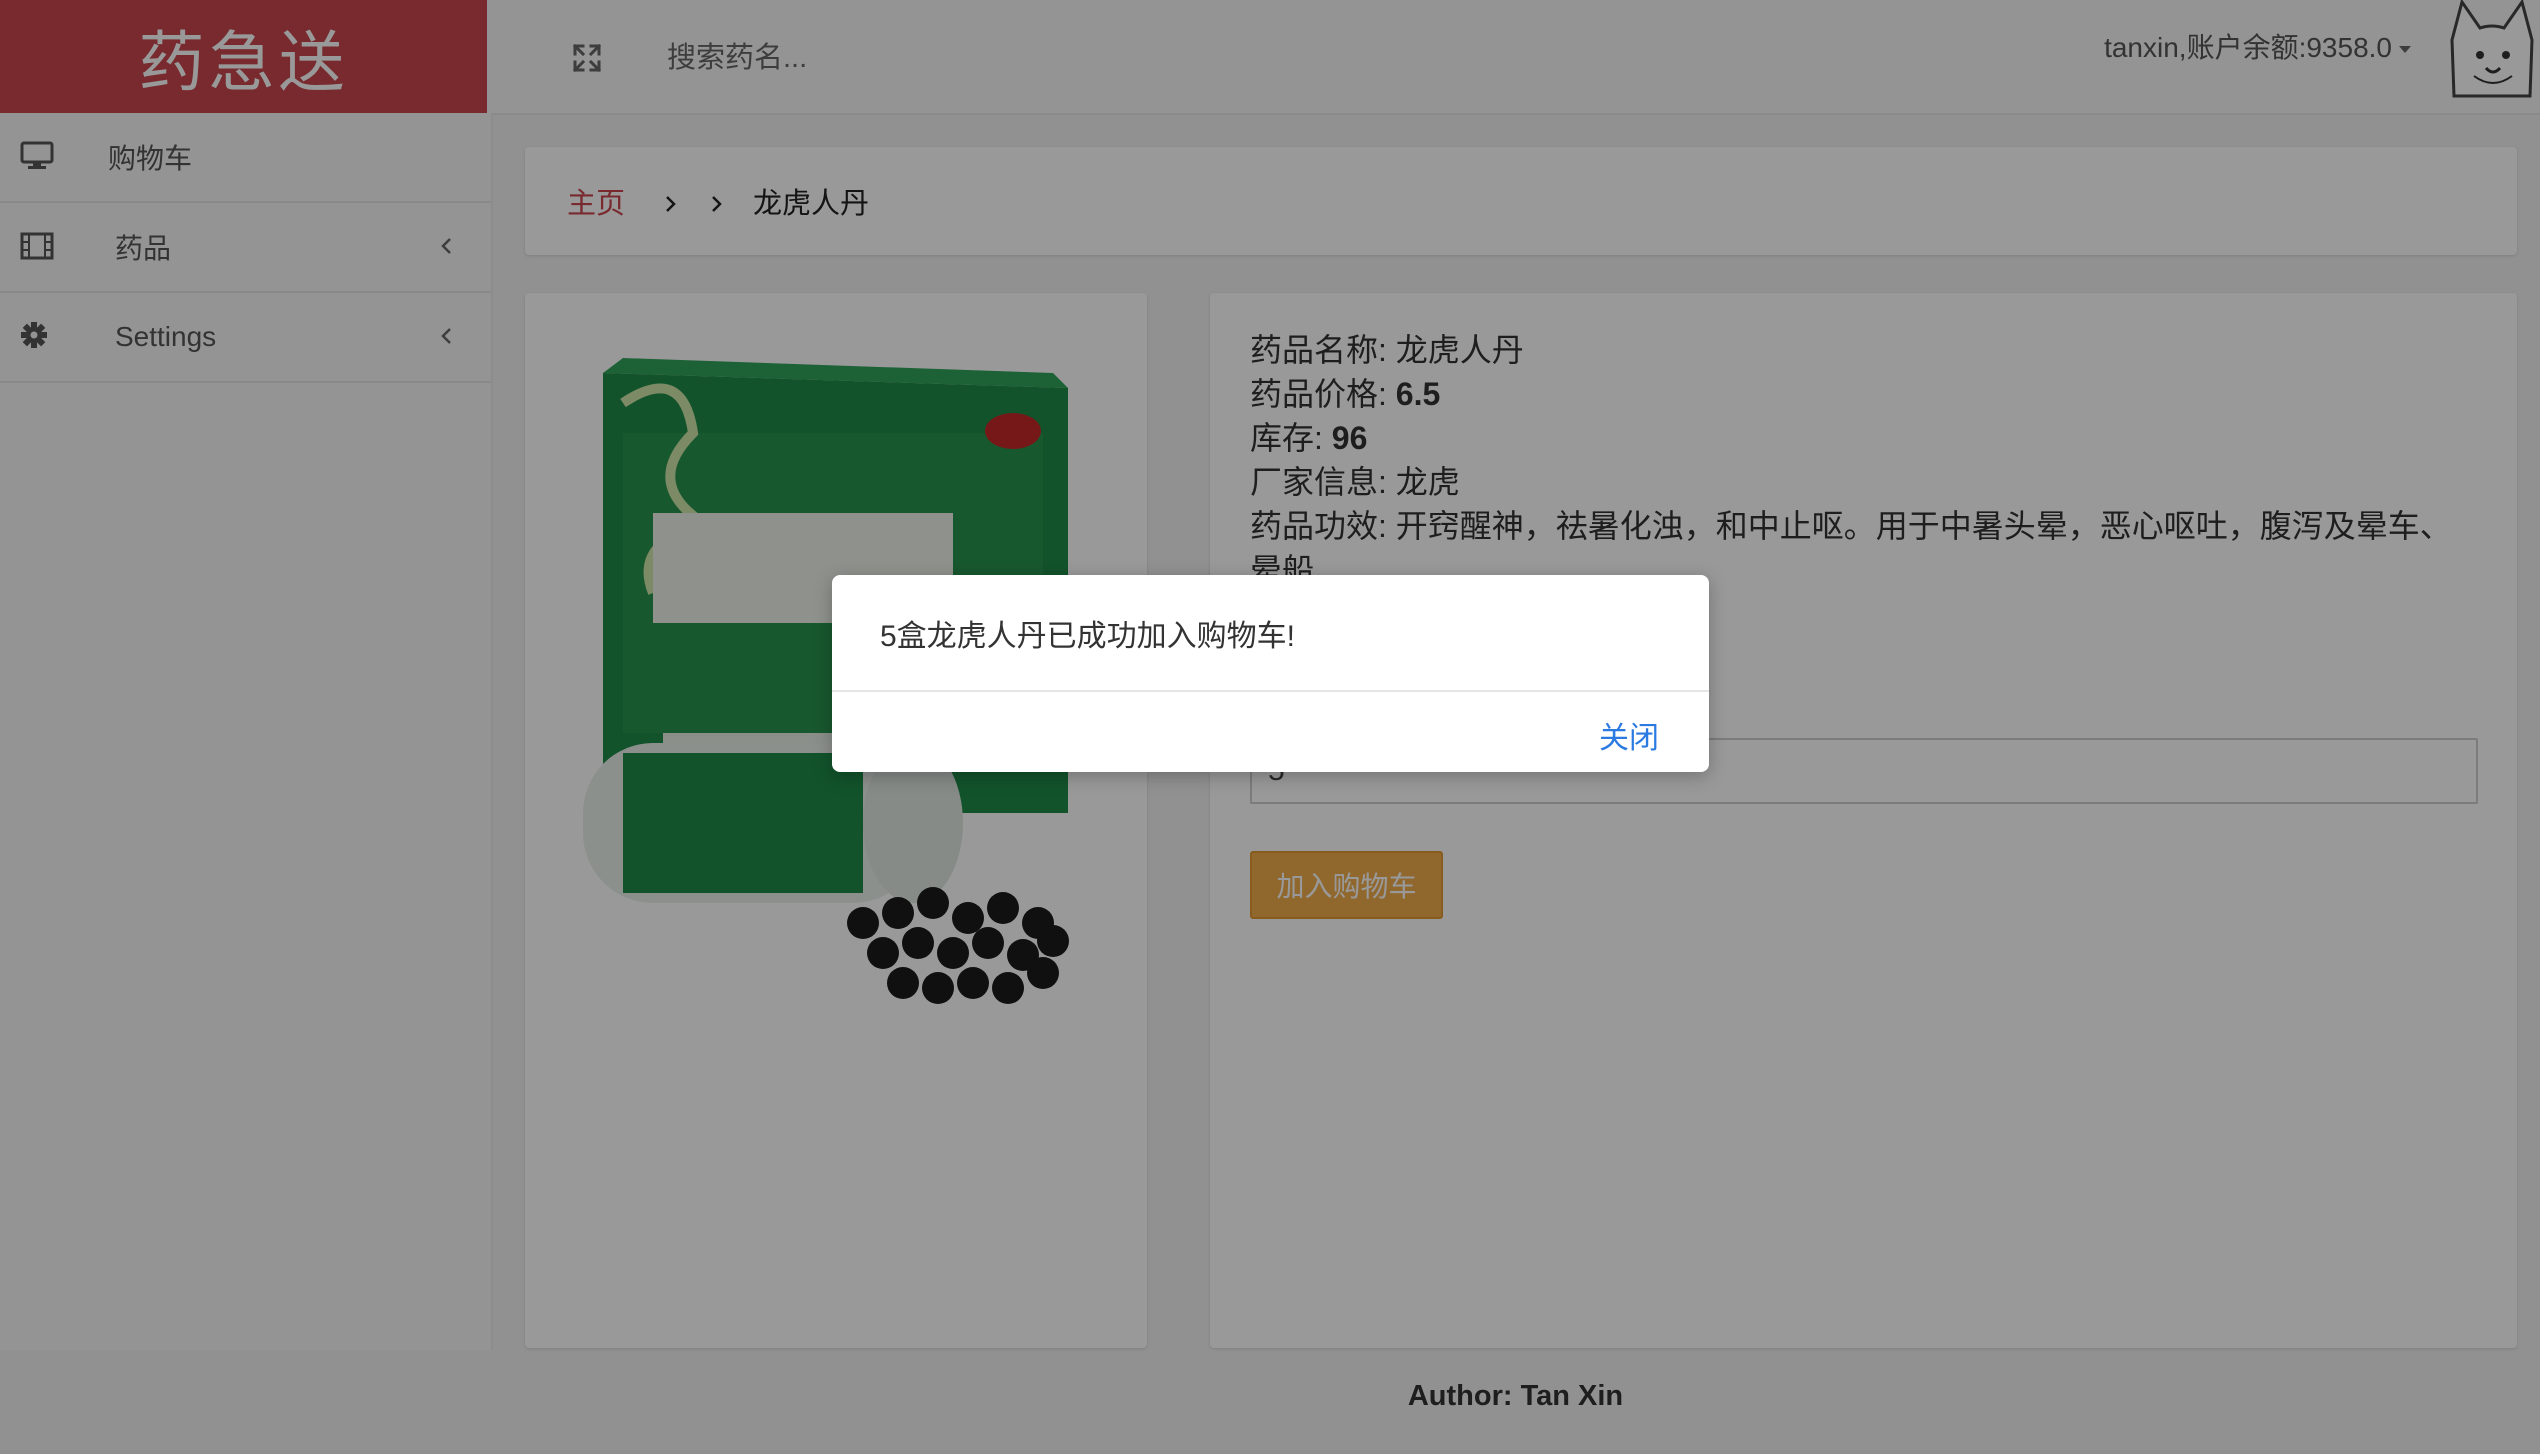  Describe the element at coordinates (1270, 633) in the screenshot. I see `dialog-message: 5盒龙虎人丹已成功加入购物车!` at that location.